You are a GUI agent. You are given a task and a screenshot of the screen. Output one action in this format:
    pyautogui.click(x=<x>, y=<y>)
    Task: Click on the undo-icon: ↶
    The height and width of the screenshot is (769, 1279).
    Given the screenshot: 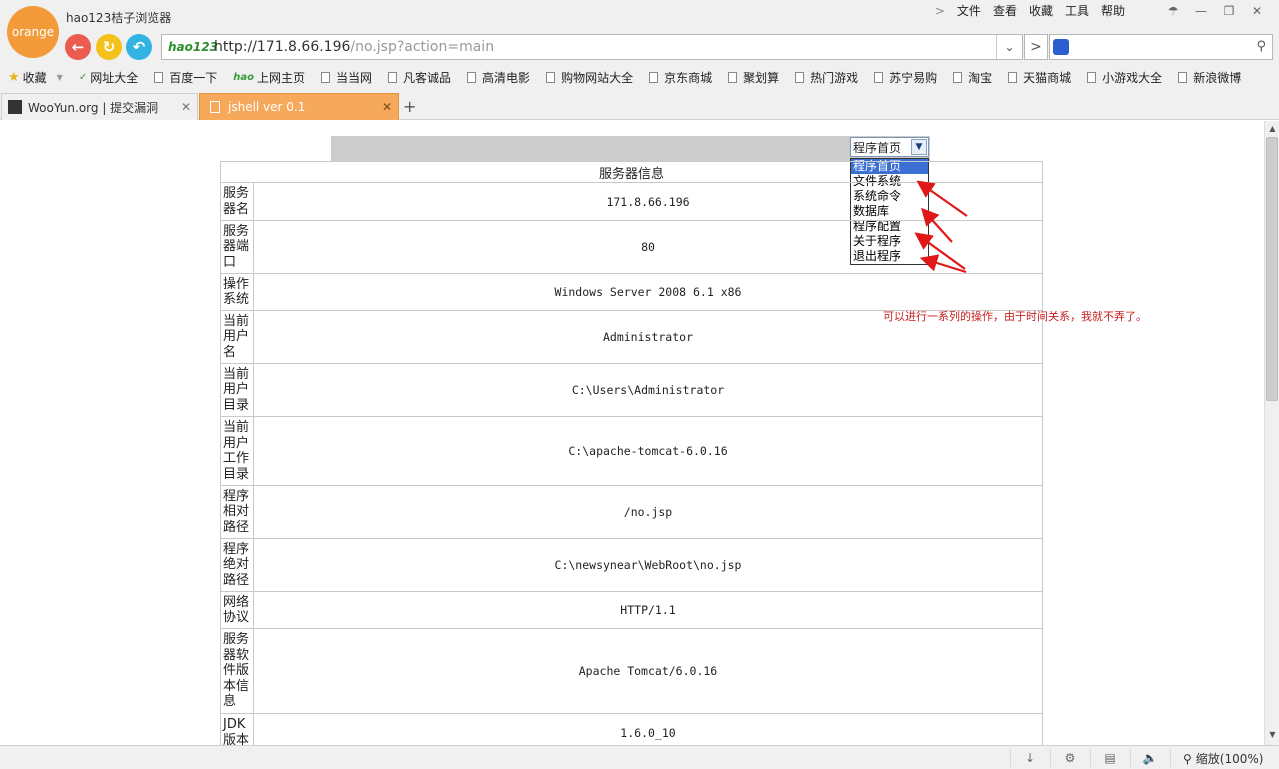 What is the action you would take?
    pyautogui.click(x=139, y=47)
    